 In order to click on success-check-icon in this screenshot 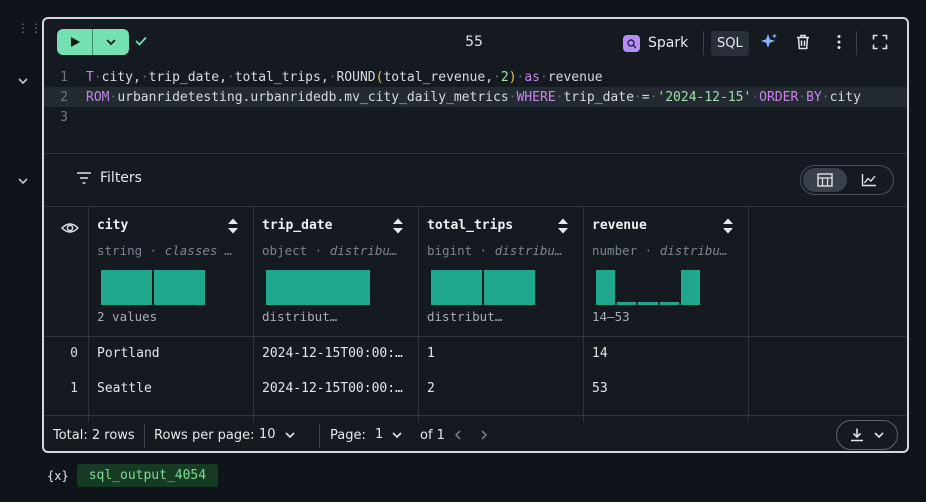, I will do `click(141, 41)`.